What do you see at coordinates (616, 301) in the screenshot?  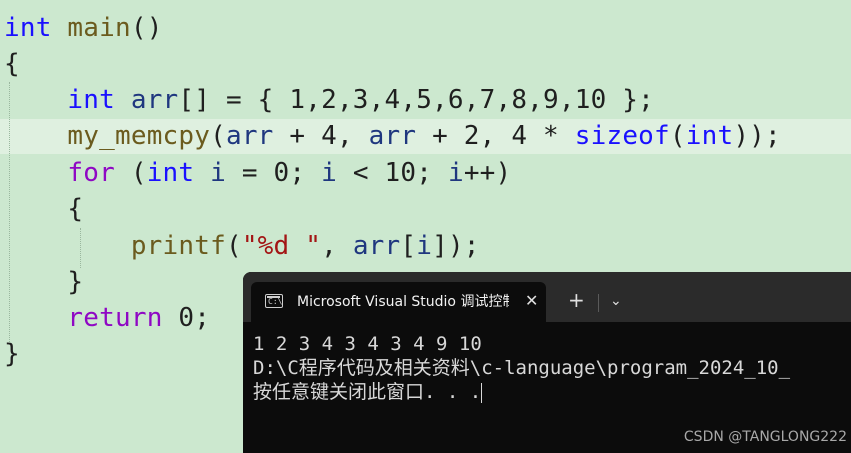 I see `chevron-down-icon: ⌄` at bounding box center [616, 301].